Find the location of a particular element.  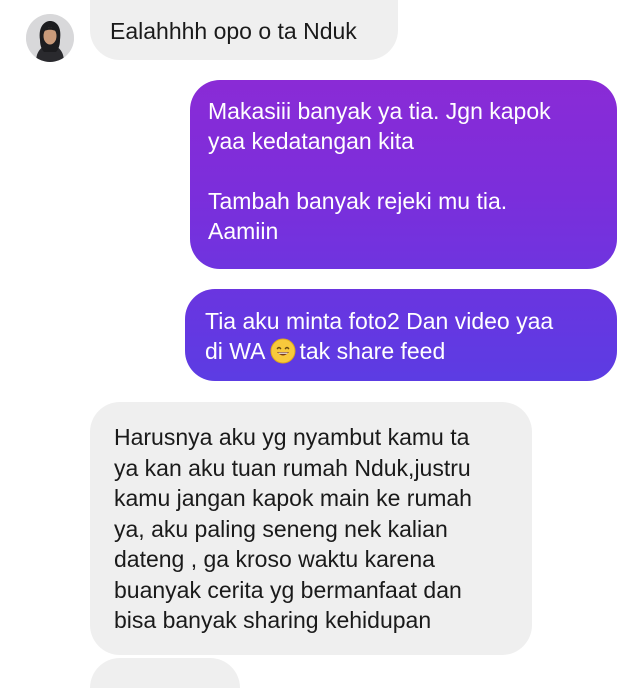

grinning-face-icon is located at coordinates (282, 351).